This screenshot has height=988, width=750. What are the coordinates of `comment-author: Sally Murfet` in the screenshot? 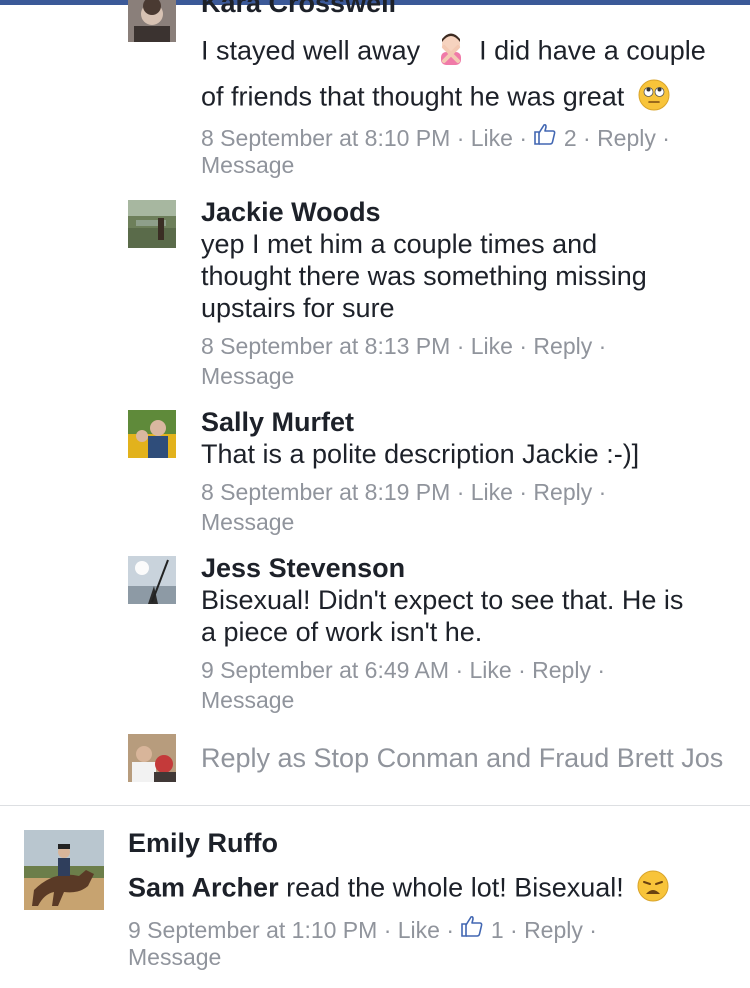 It's located at (277, 422).